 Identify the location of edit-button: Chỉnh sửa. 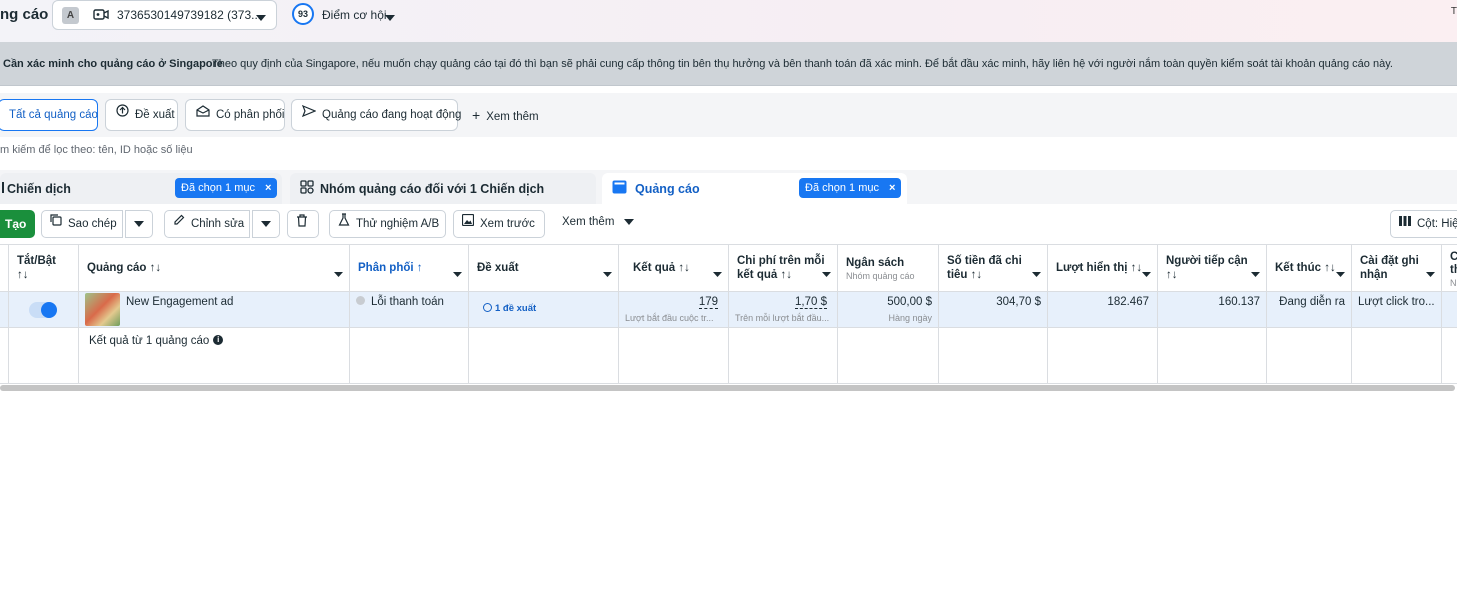
(207, 224).